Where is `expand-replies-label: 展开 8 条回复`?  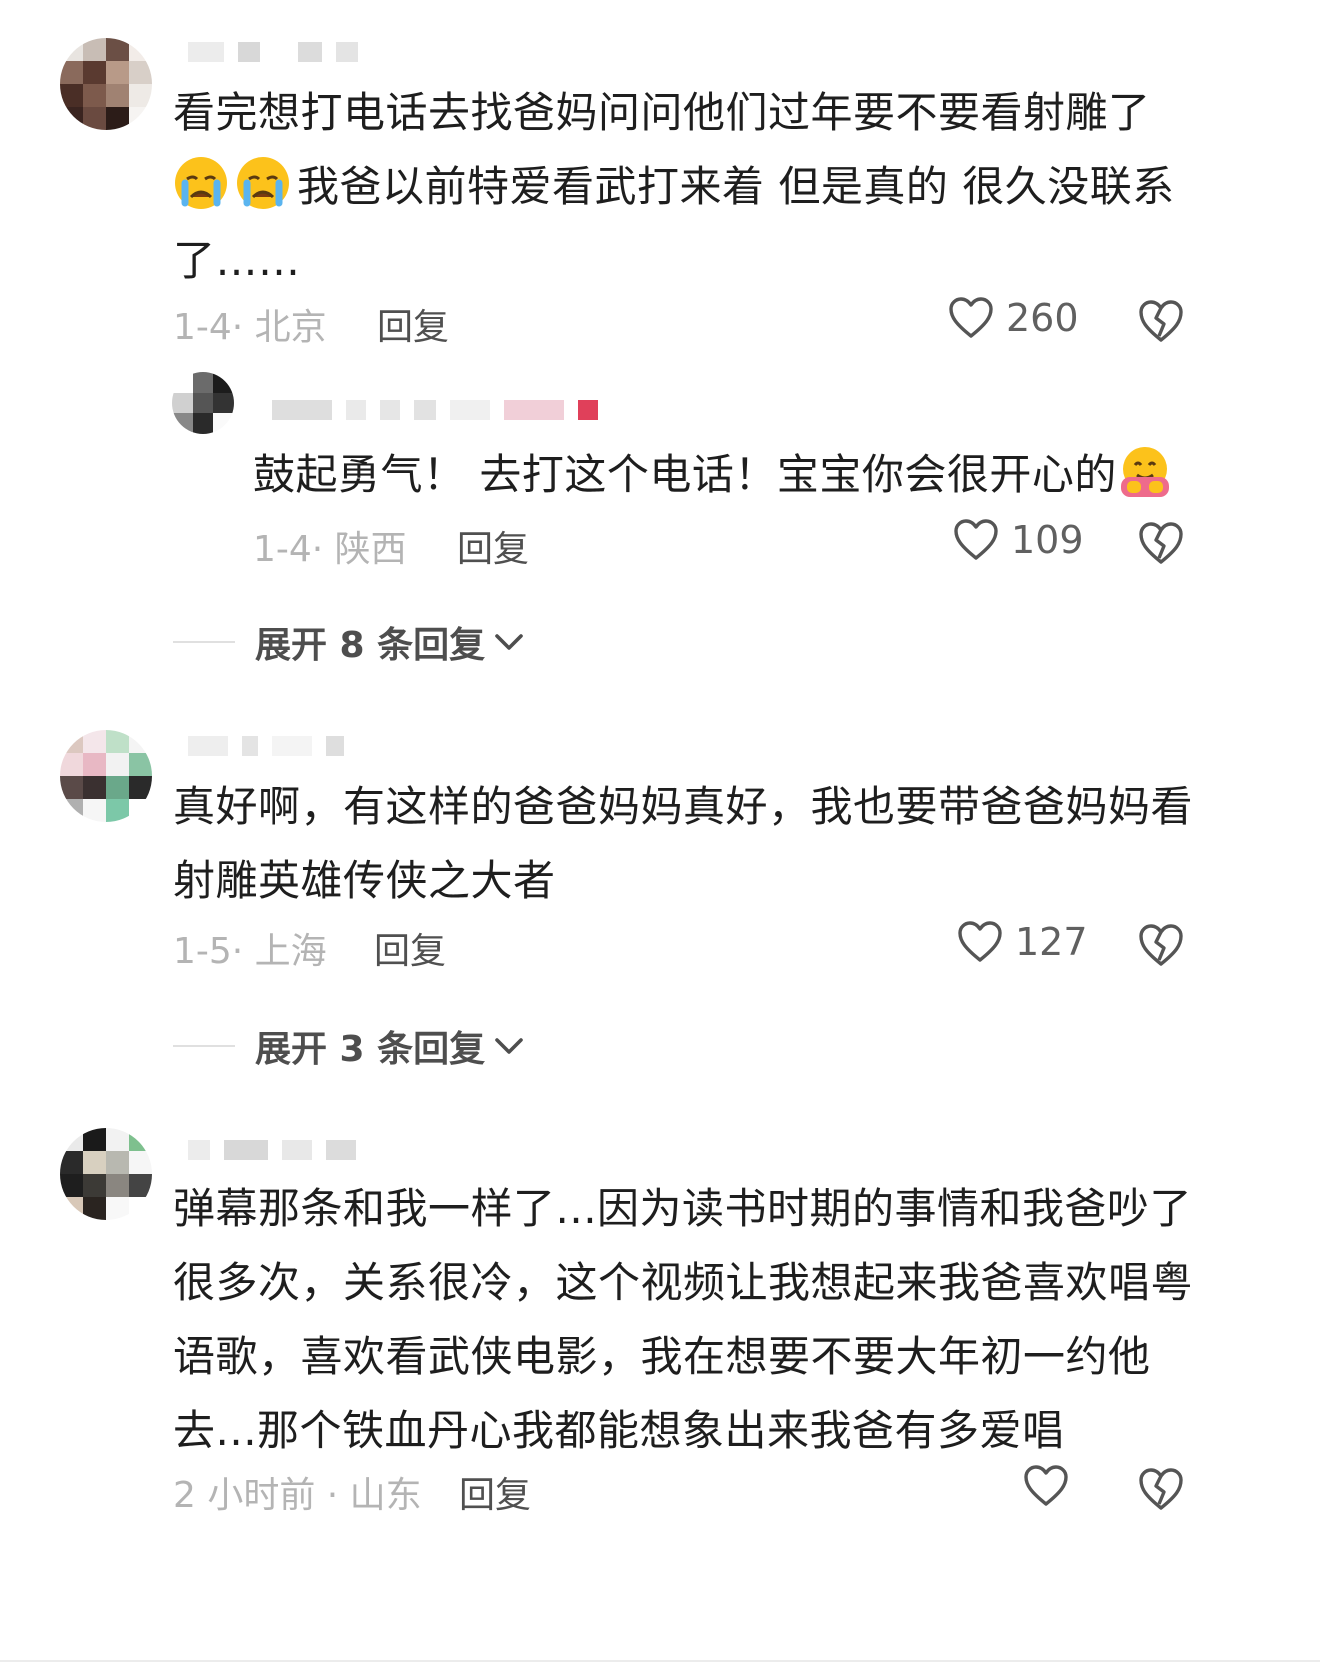
expand-replies-label: 展开 8 条回复 is located at coordinates (370, 645).